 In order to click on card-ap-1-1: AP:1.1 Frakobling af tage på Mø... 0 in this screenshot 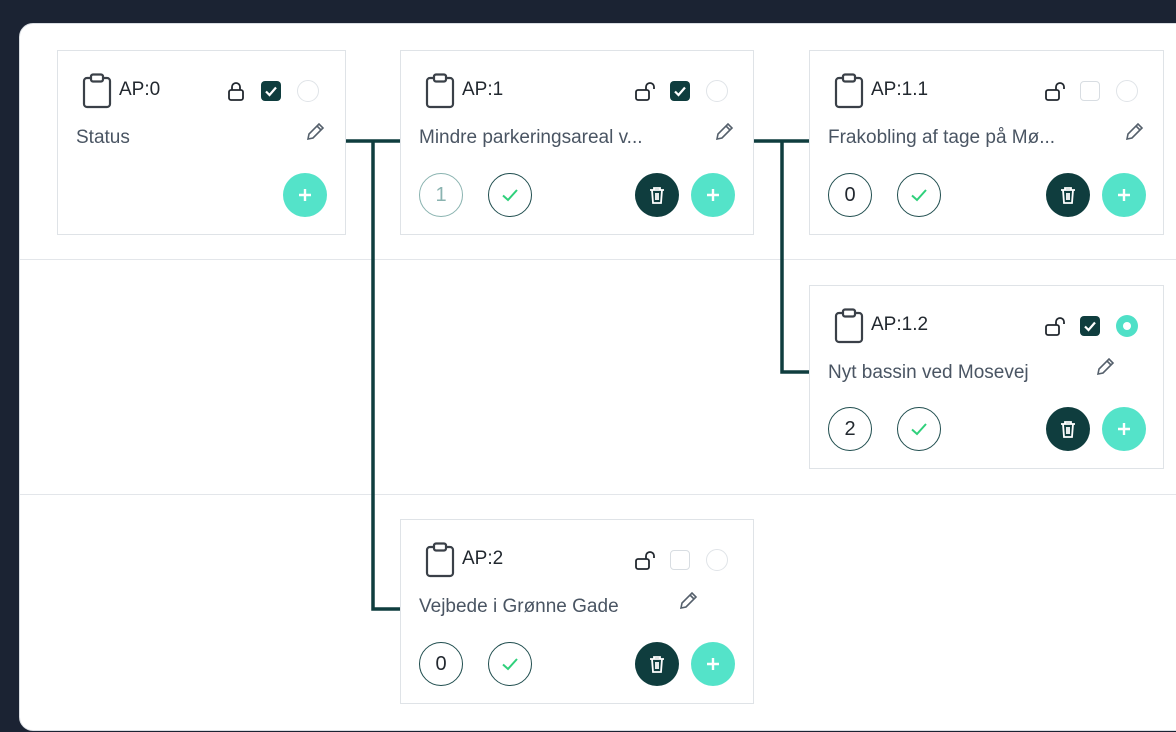, I will do `click(986, 142)`.